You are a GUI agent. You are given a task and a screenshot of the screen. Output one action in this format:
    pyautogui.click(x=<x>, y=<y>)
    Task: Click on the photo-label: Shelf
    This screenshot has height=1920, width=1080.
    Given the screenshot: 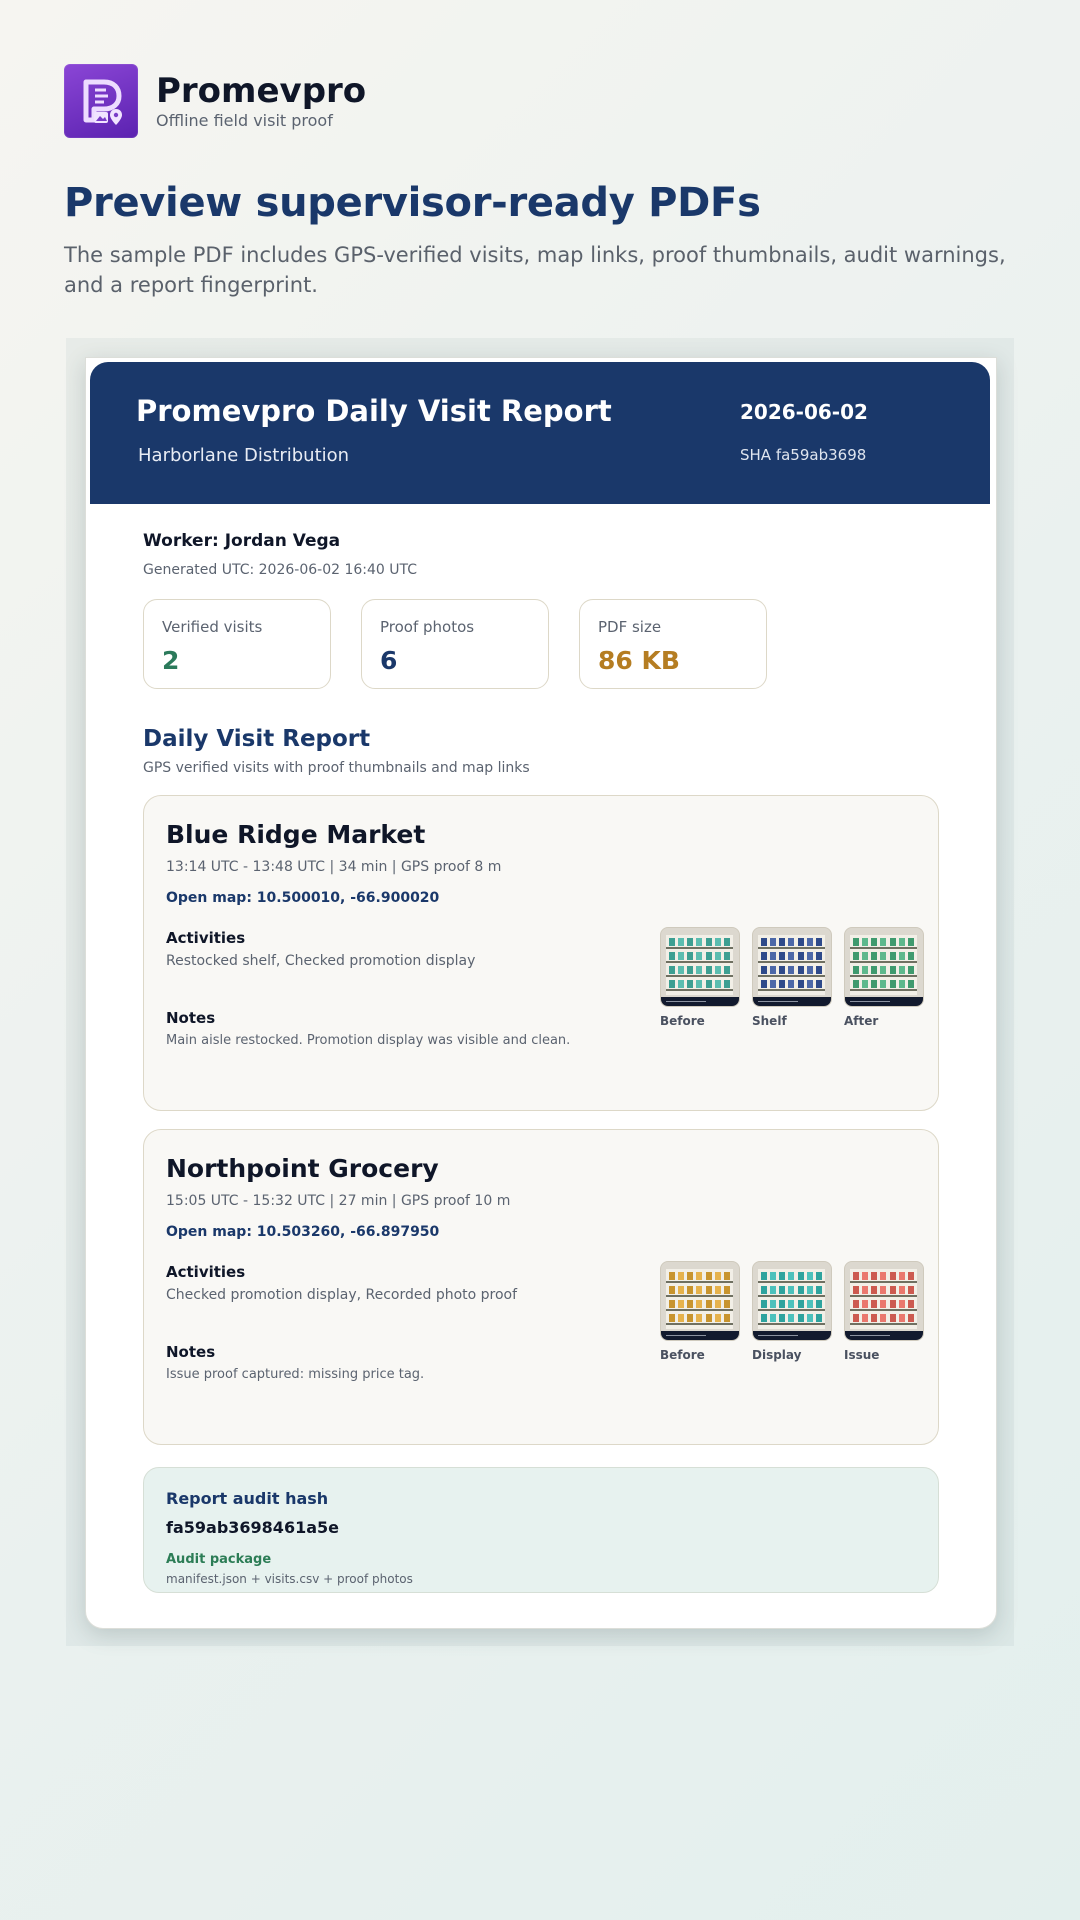 What is the action you would take?
    pyautogui.click(x=769, y=1021)
    